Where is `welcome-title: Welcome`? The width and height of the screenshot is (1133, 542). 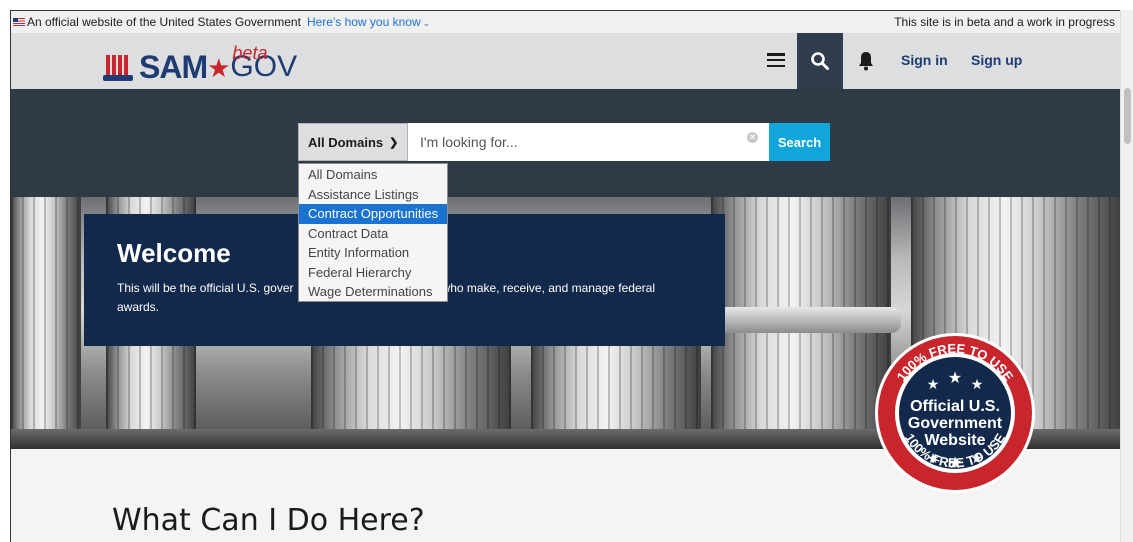 welcome-title: Welcome is located at coordinates (174, 253).